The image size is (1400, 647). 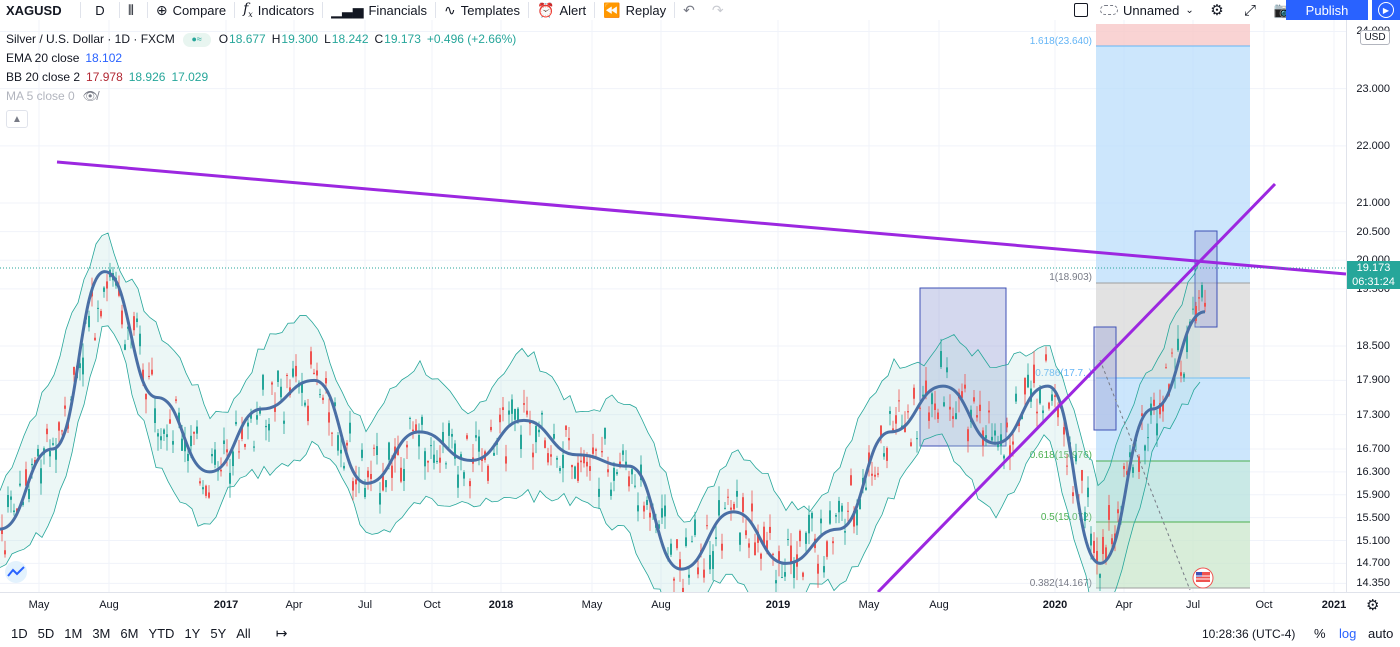 I want to click on replay-button: ⏪ Replay, so click(x=634, y=10).